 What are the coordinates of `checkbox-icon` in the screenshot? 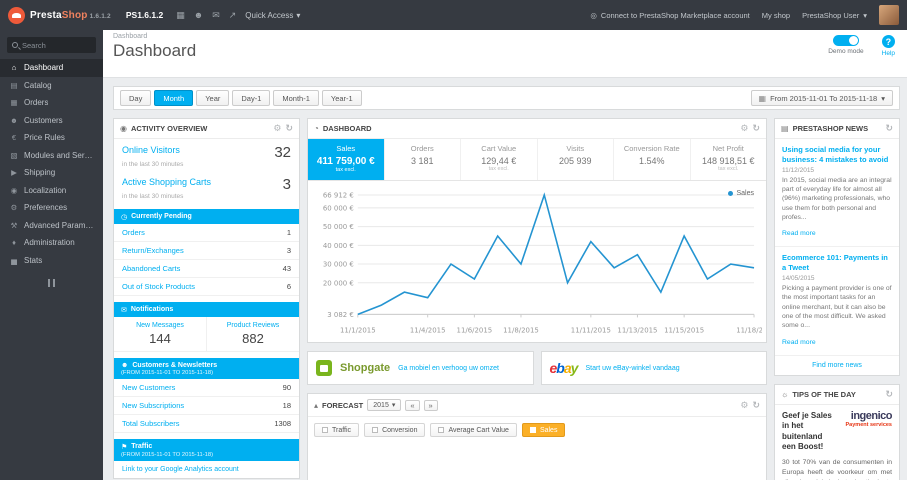 It's located at (532, 430).